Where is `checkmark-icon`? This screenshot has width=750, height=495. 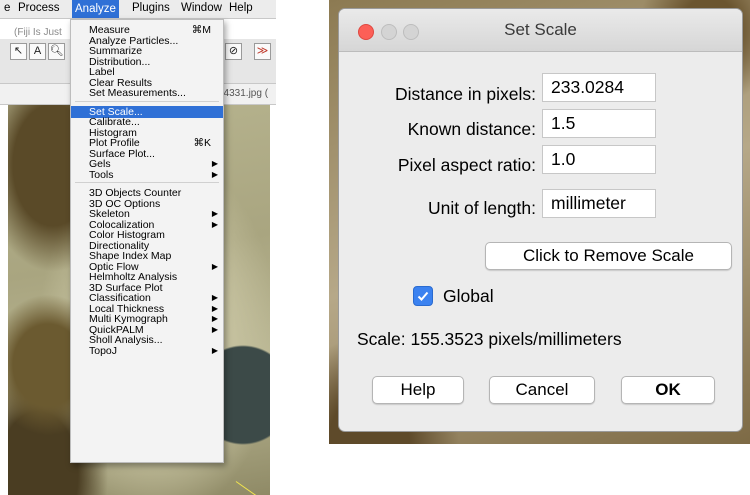 checkmark-icon is located at coordinates (423, 296).